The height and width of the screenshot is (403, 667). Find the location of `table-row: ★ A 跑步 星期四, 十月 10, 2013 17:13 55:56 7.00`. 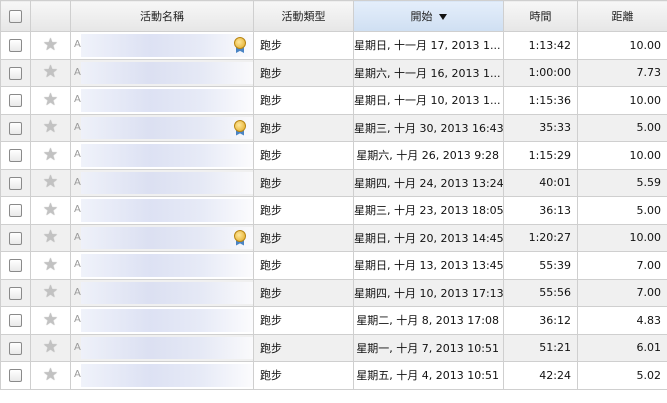

table-row: ★ A 跑步 星期四, 十月 10, 2013 17:13 55:56 7.00 is located at coordinates (333, 292).